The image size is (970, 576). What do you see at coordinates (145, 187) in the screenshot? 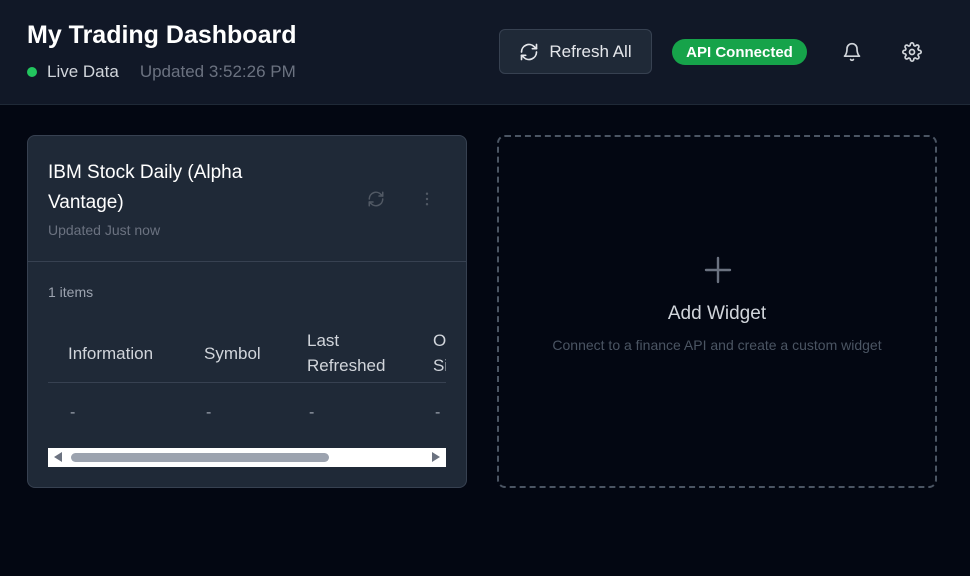
I see `widget-title: IBM Stock Daily (Alpha Vantage)` at bounding box center [145, 187].